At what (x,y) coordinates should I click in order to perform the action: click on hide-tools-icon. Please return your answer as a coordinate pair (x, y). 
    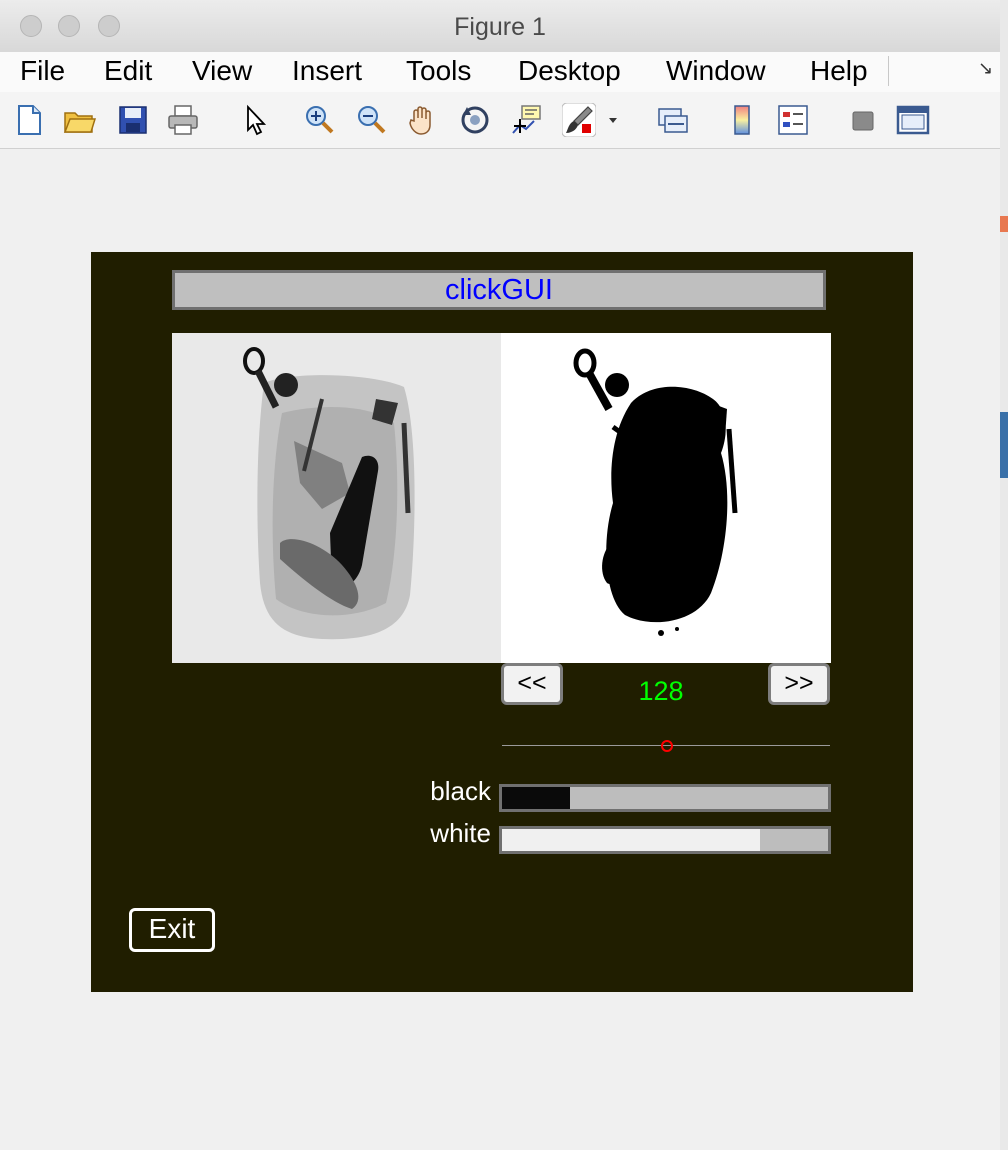
    Looking at the image, I should click on (863, 120).